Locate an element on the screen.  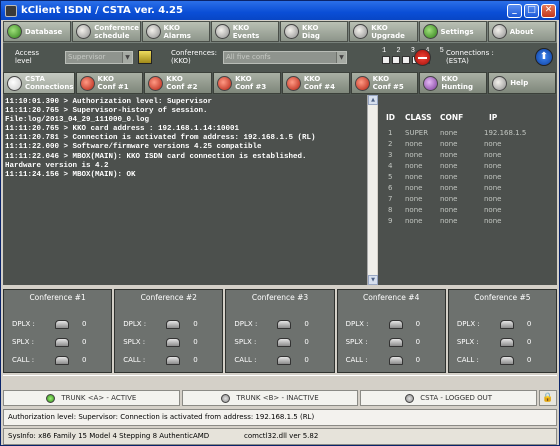
conf-row-splx: SPLX : 0 is located at coordinates (502, 342).